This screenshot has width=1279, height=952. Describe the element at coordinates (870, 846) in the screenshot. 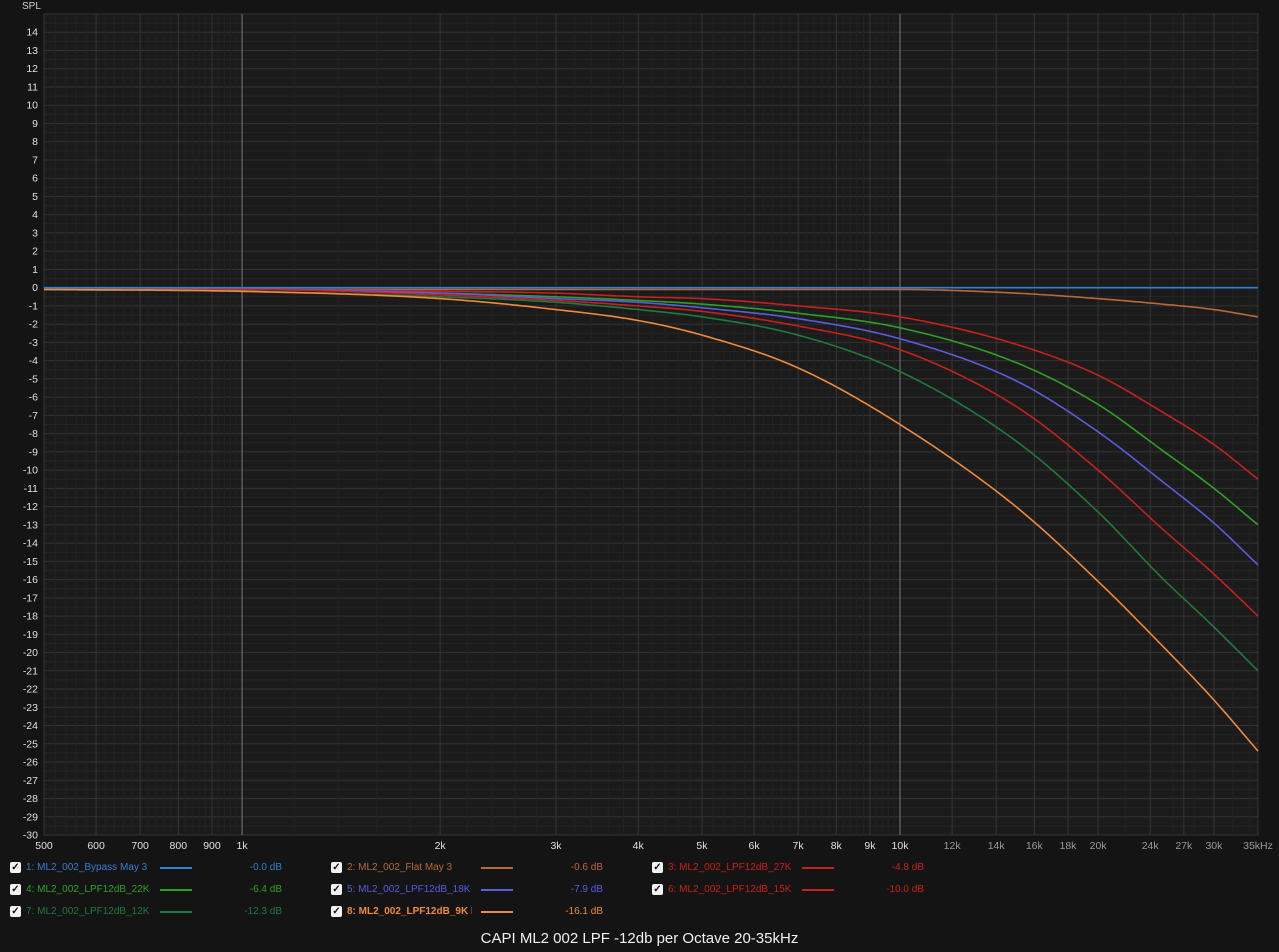

I see `x-tick-label: 9k` at that location.